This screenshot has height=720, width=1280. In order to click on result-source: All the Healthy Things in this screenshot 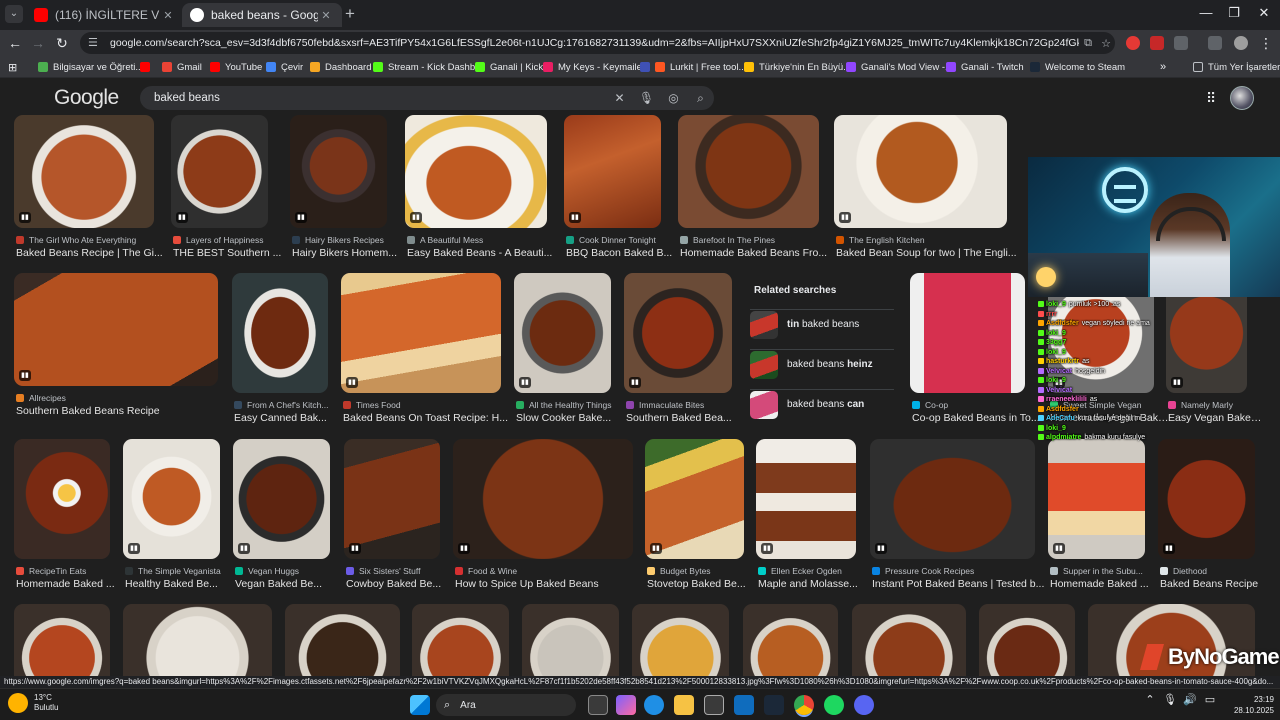, I will do `click(564, 405)`.